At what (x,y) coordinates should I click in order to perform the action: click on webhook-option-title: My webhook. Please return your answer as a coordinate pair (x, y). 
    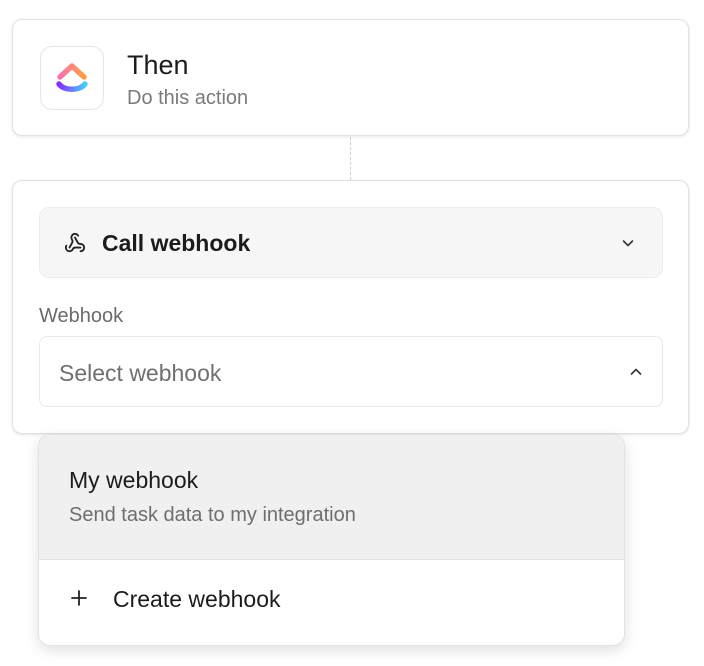
    Looking at the image, I should click on (134, 480).